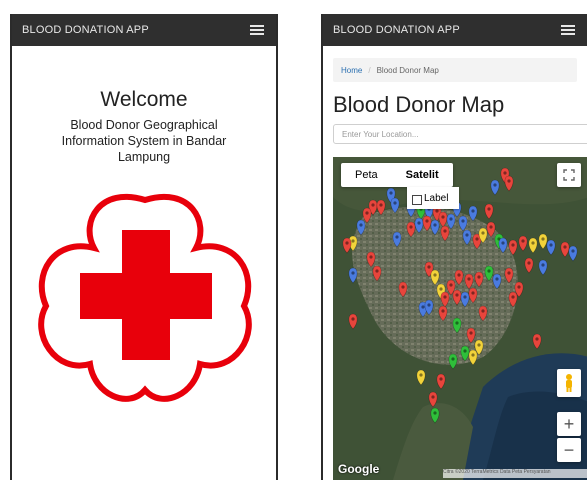  What do you see at coordinates (569, 450) in the screenshot?
I see `zoom-out-button: −` at bounding box center [569, 450].